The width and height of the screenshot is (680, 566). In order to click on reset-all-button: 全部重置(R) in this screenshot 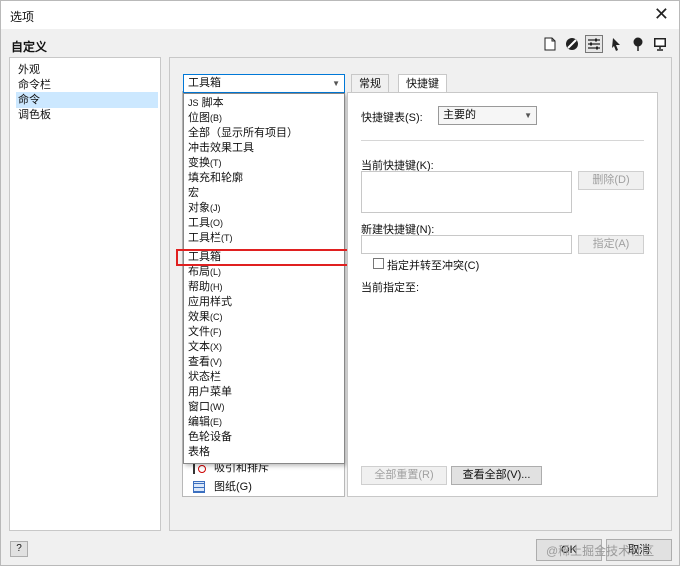, I will do `click(404, 475)`.